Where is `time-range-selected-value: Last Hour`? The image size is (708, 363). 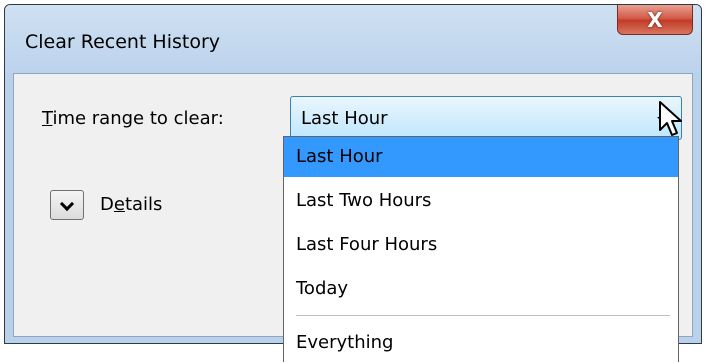
time-range-selected-value: Last Hour is located at coordinates (344, 118).